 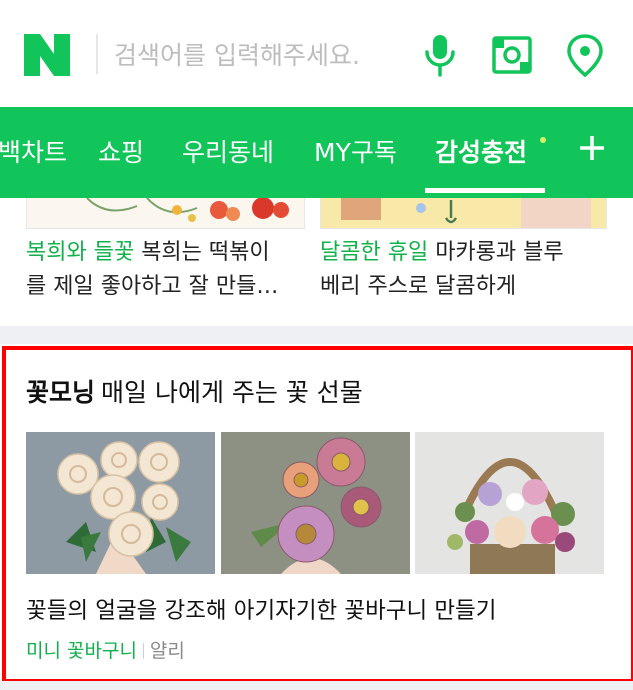 I want to click on tab-shopping: 쇼핑, so click(x=121, y=152).